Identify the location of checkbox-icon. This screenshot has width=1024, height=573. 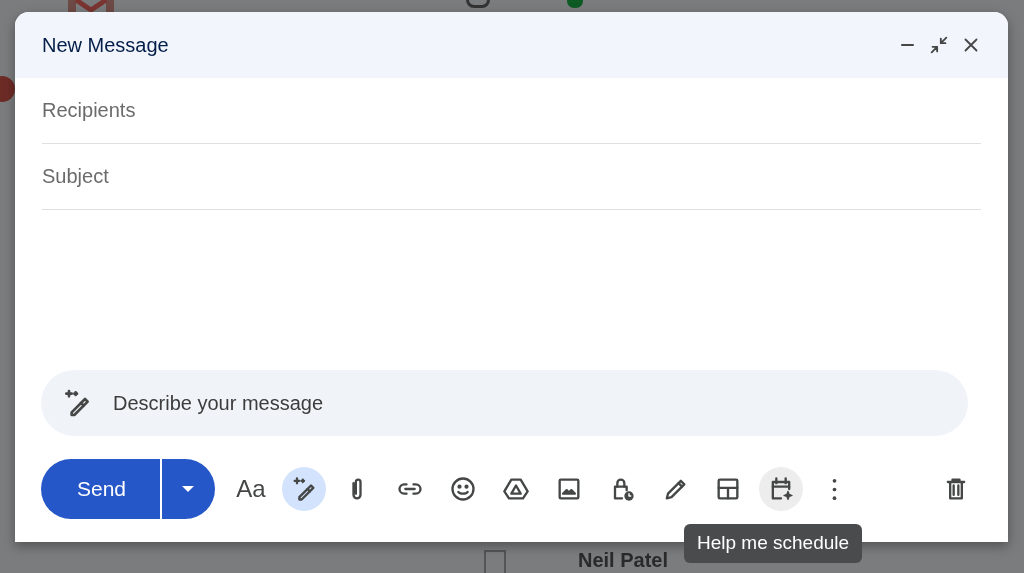
(495, 561).